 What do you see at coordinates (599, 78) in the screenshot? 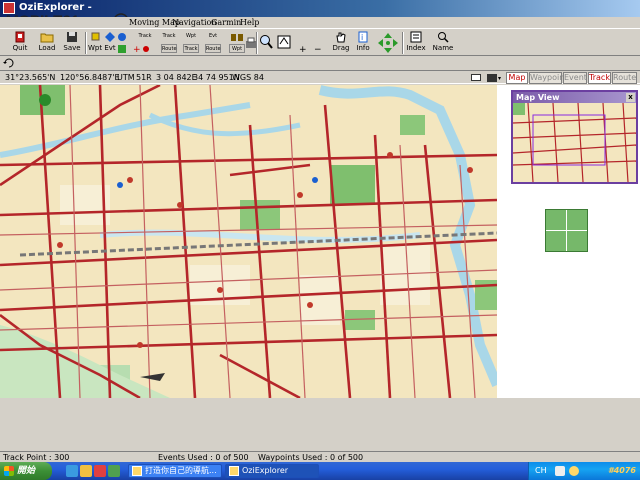
I see `tab-track: Track` at bounding box center [599, 78].